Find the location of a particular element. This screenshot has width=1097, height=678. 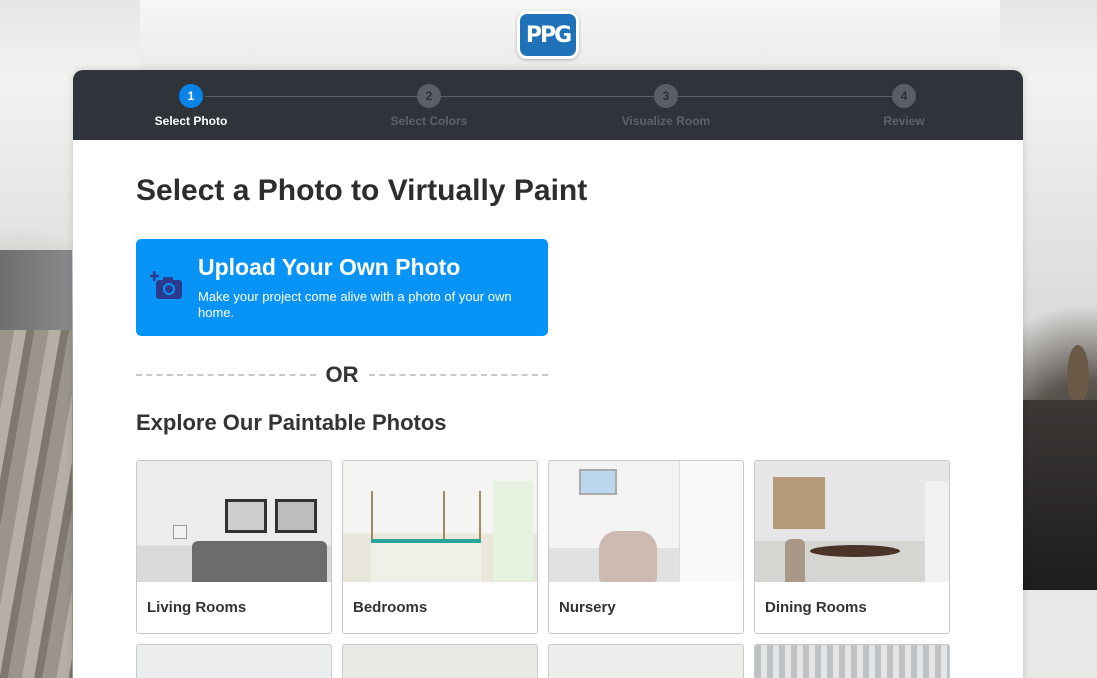

step-visualize-room: 3 Visualize Room is located at coordinates (666, 106).